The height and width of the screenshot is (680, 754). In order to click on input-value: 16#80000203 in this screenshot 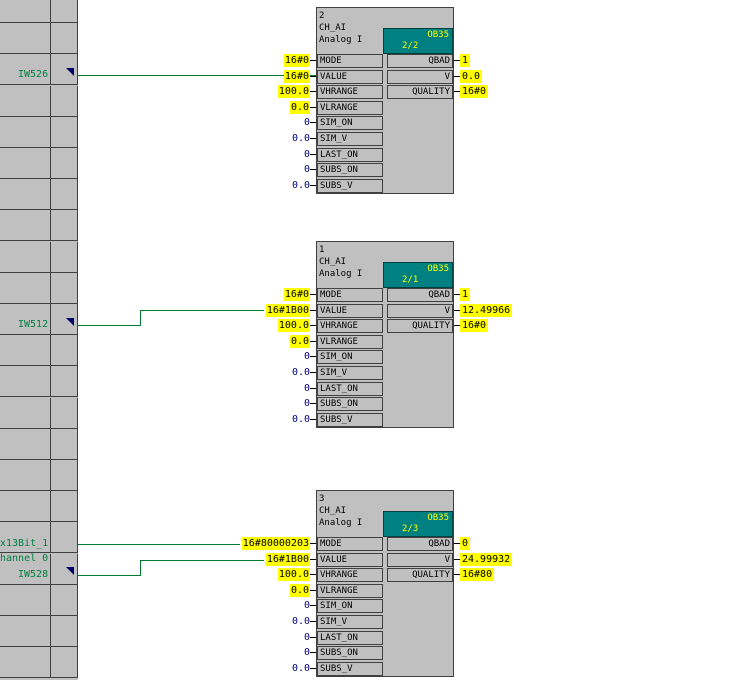, I will do `click(275, 543)`.